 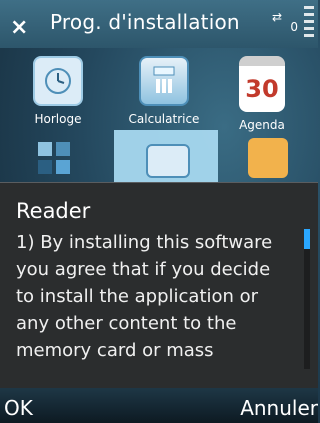 I want to click on page-title: Prog. d'installation, so click(x=145, y=22).